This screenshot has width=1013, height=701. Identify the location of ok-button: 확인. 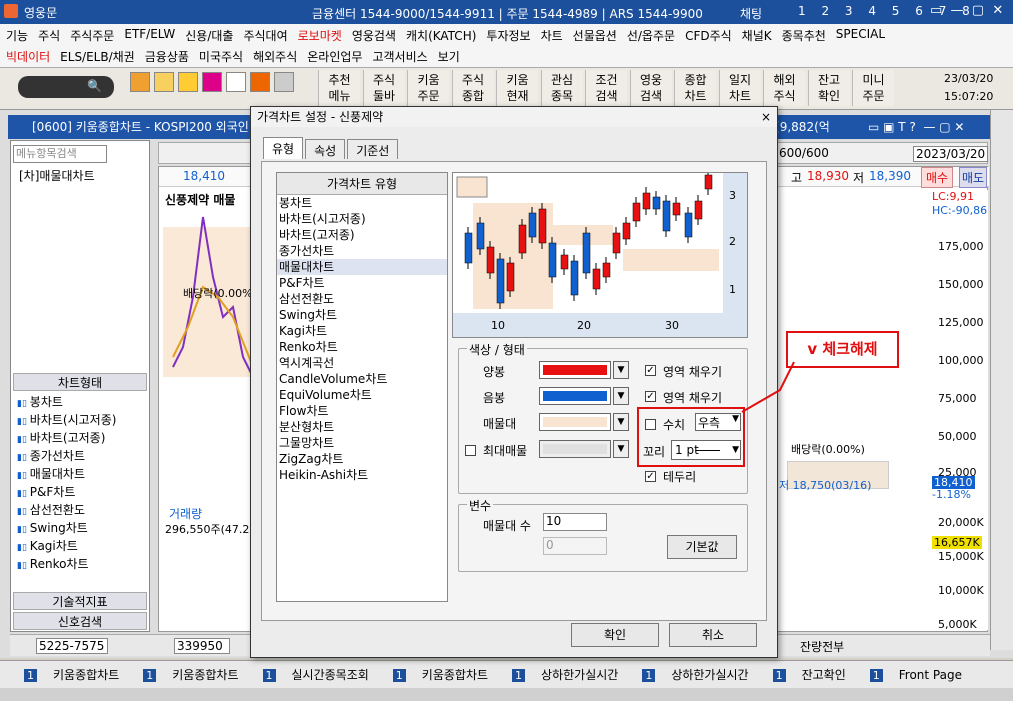
(615, 635).